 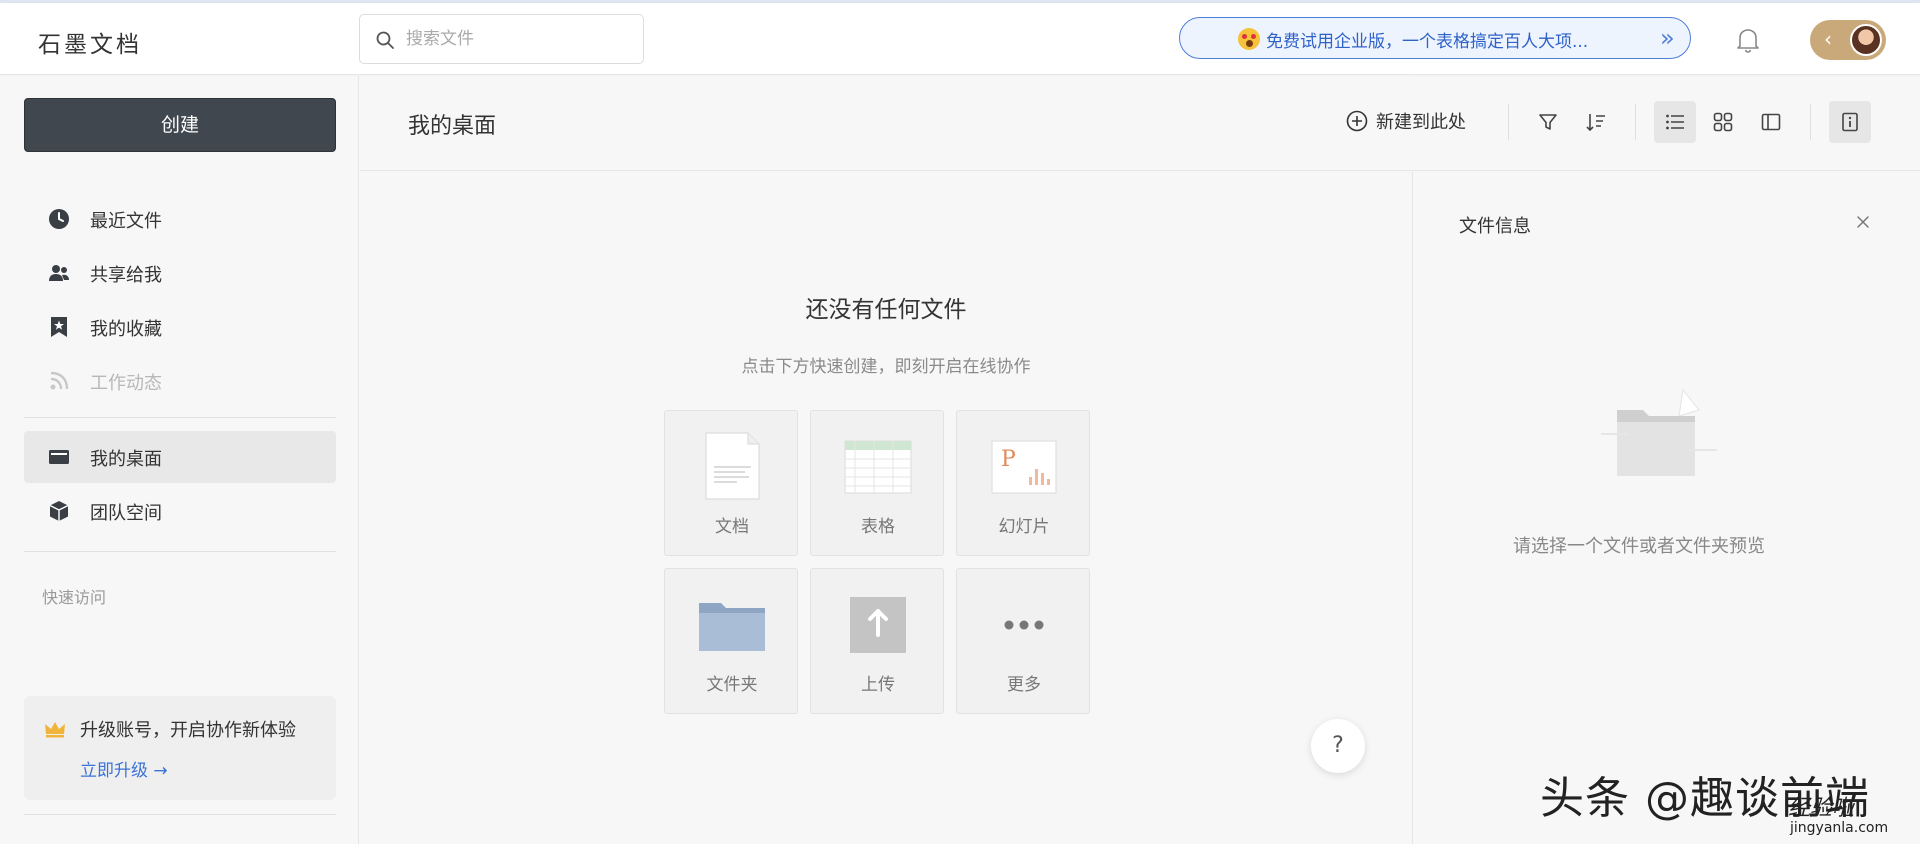 What do you see at coordinates (960, 39) in the screenshot?
I see `top-header: 石墨文档 免费试用企业版，一个表格搞定百人大项... » ‹` at bounding box center [960, 39].